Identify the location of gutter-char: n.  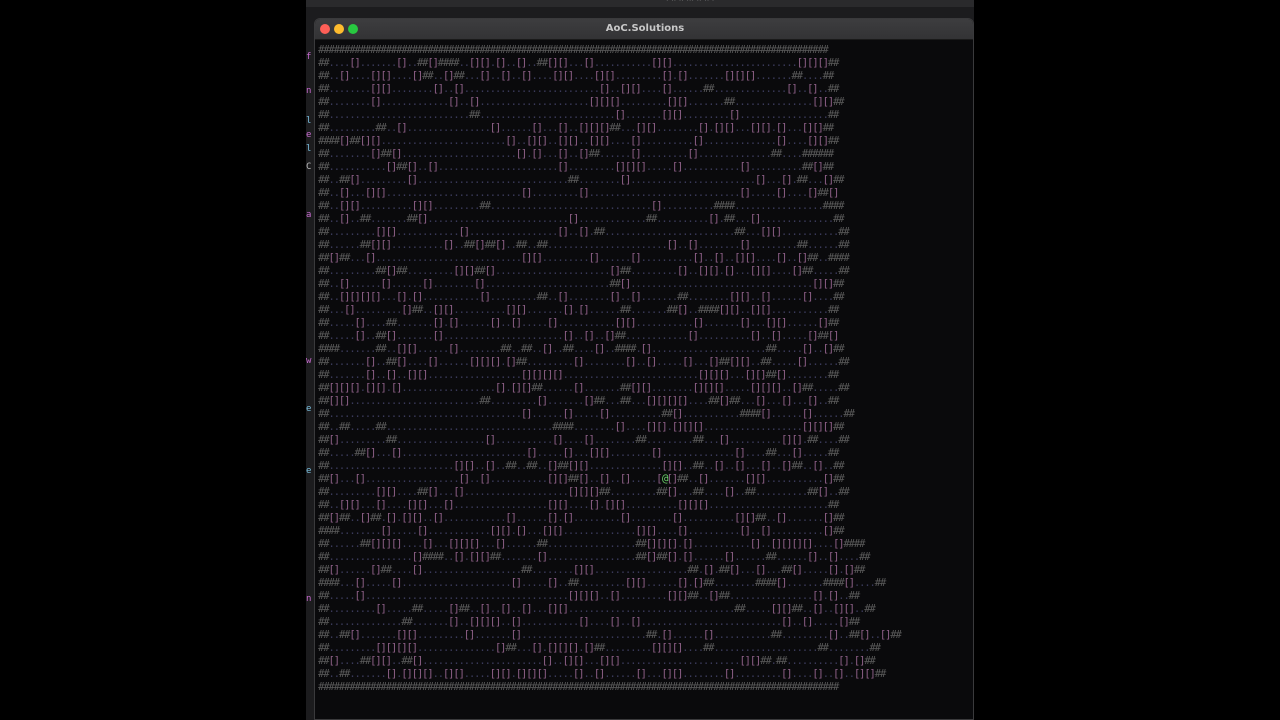
(309, 599).